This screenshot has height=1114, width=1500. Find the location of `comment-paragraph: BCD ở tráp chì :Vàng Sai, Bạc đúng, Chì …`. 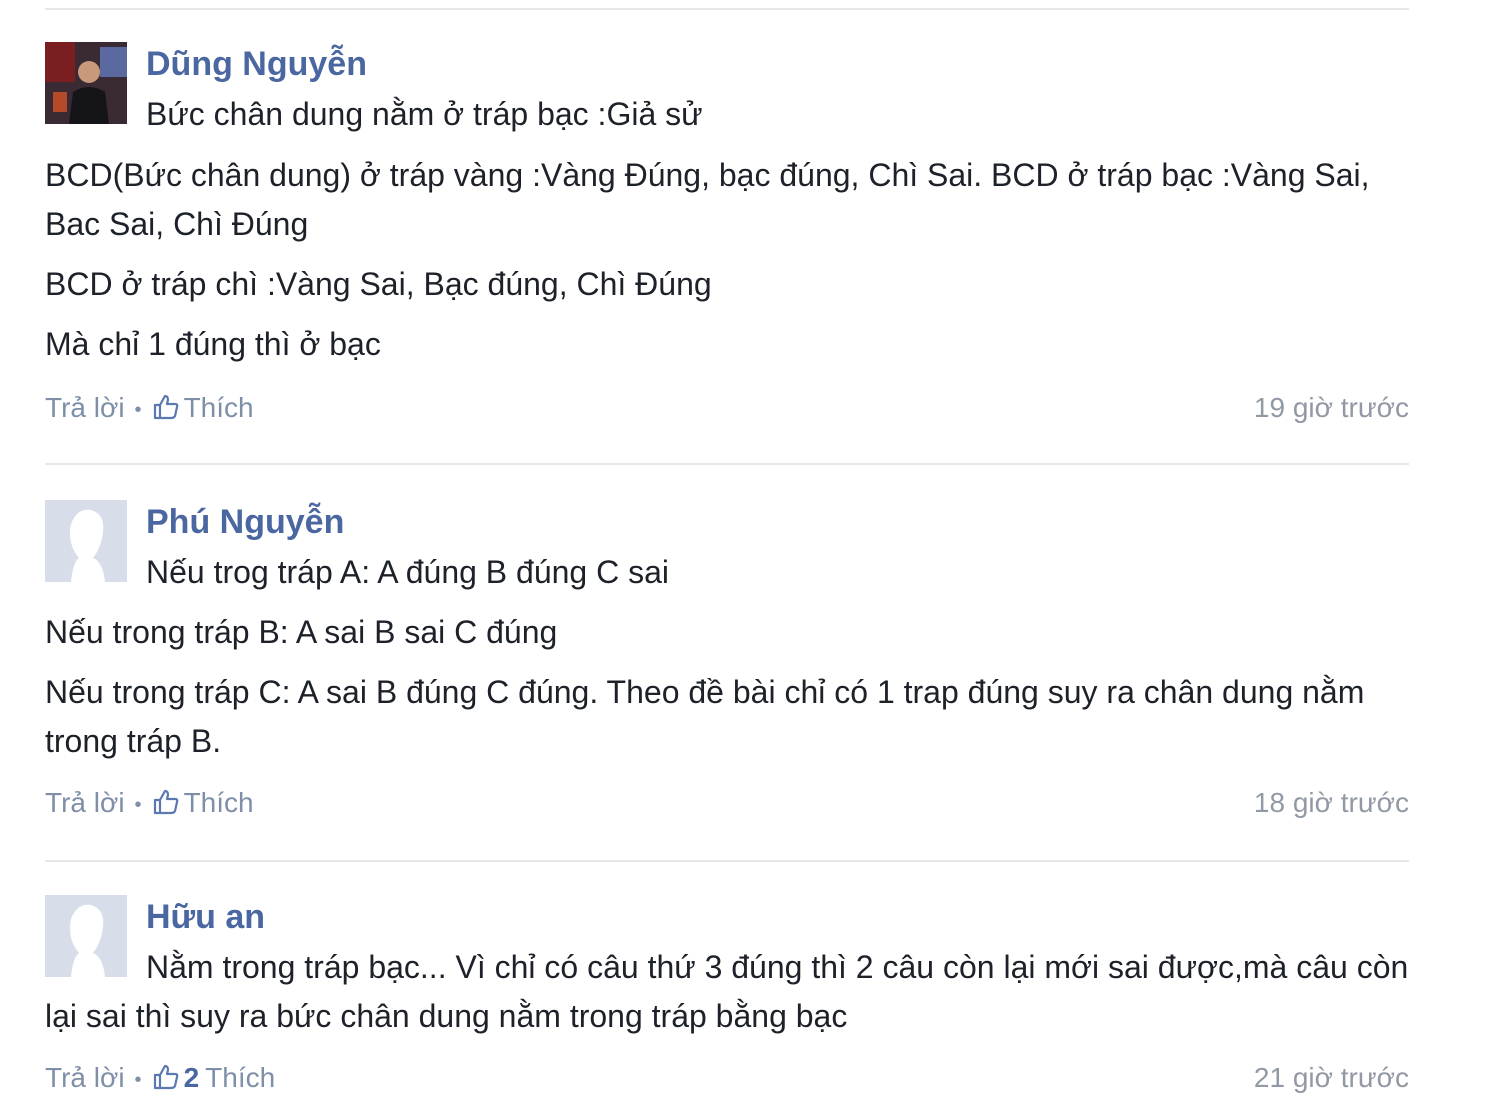

comment-paragraph: BCD ở tráp chì :Vàng Sai, Bạc đúng, Chì … is located at coordinates (378, 284).